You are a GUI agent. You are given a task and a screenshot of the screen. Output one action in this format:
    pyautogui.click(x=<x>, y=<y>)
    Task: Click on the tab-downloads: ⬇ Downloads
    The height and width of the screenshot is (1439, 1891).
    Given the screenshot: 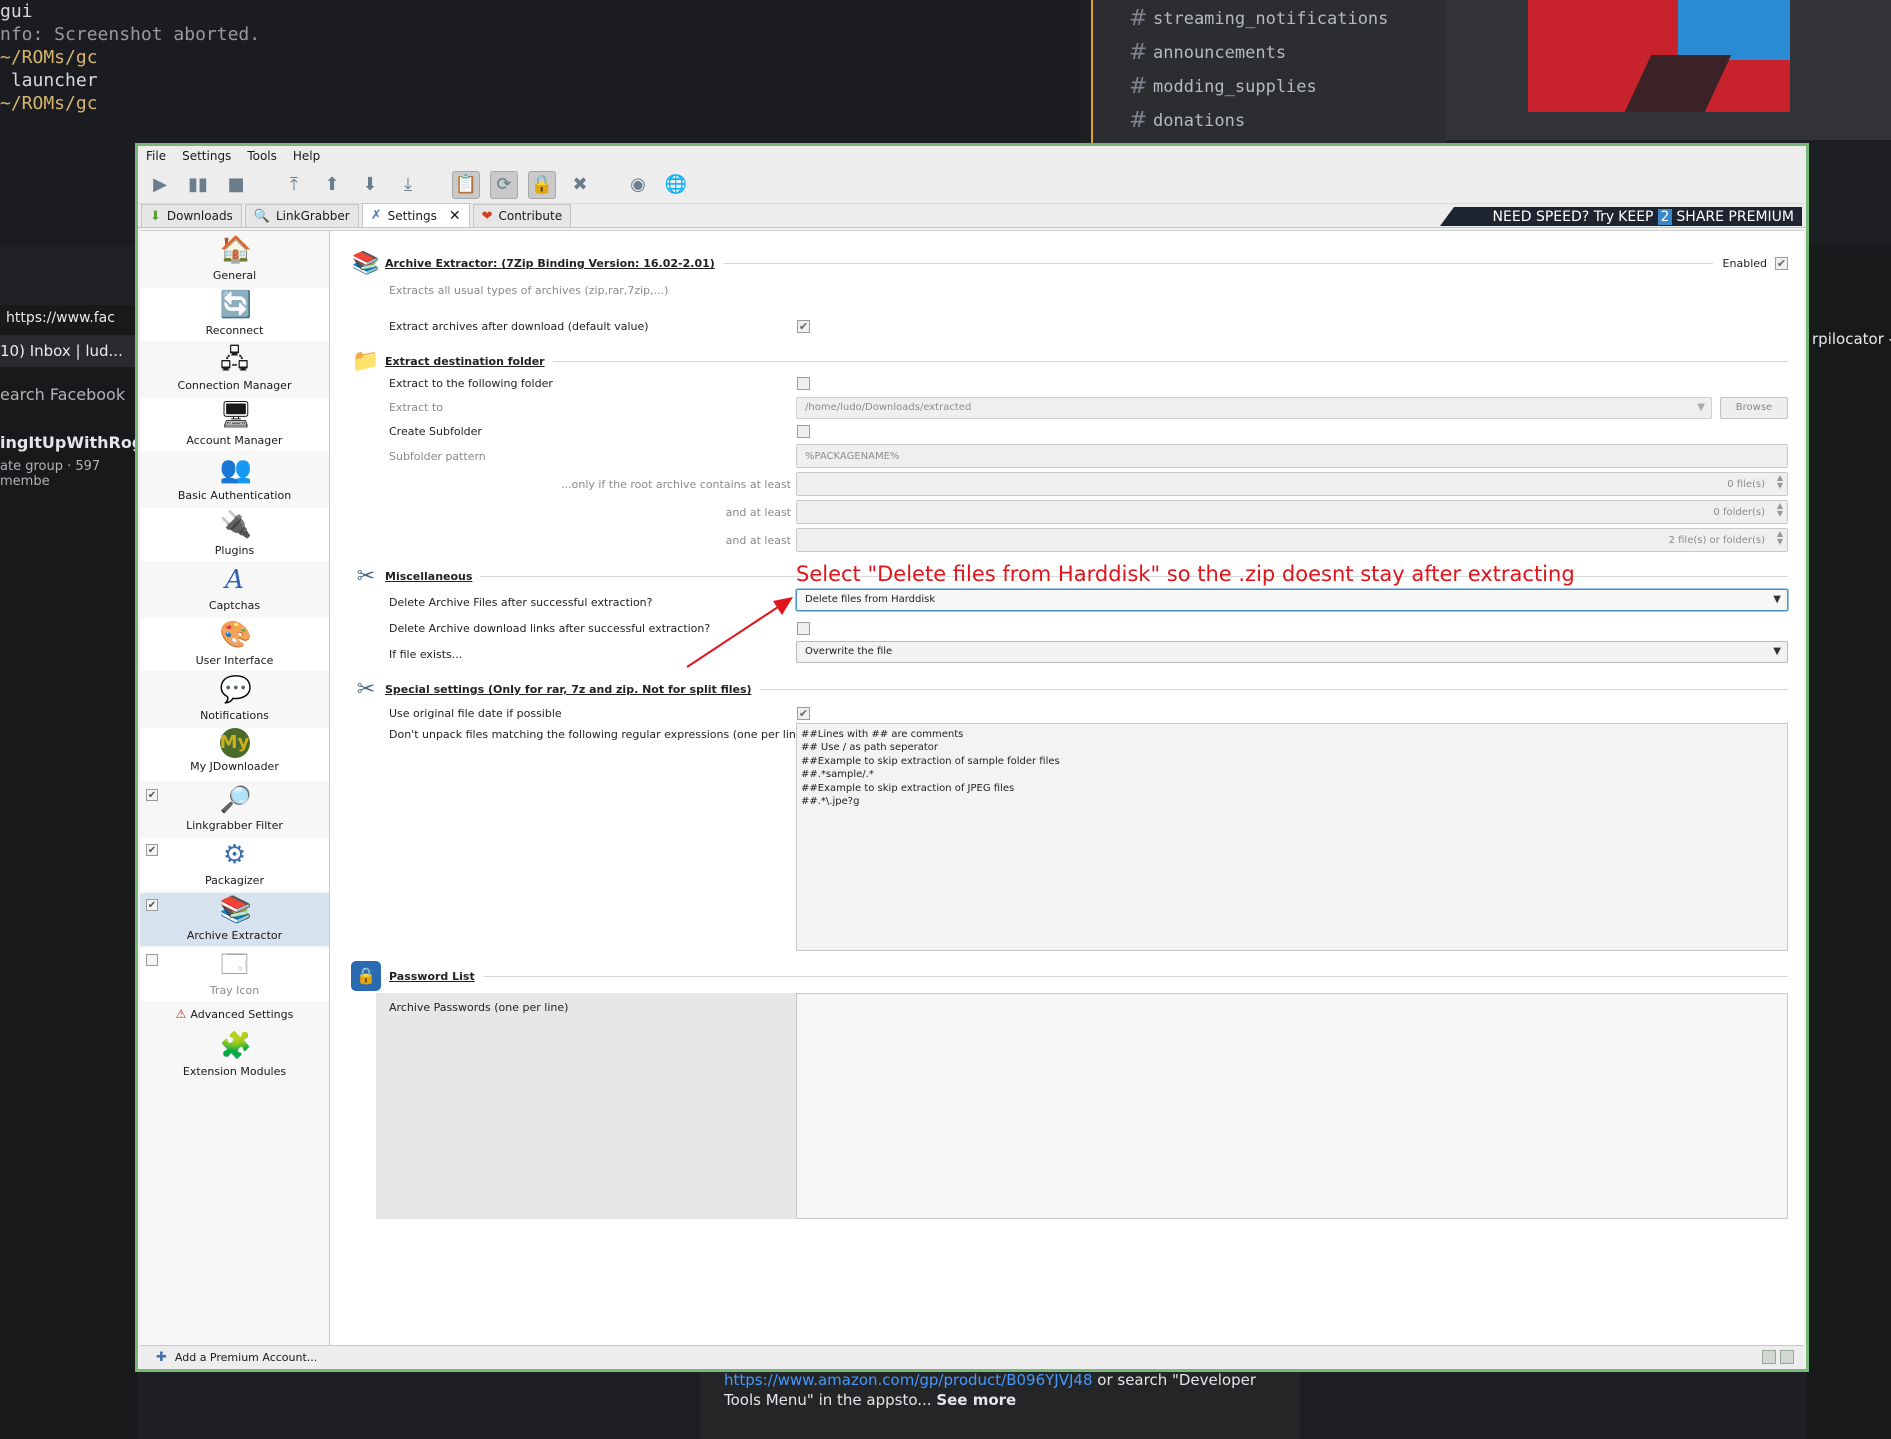 What is the action you would take?
    pyautogui.click(x=191, y=215)
    